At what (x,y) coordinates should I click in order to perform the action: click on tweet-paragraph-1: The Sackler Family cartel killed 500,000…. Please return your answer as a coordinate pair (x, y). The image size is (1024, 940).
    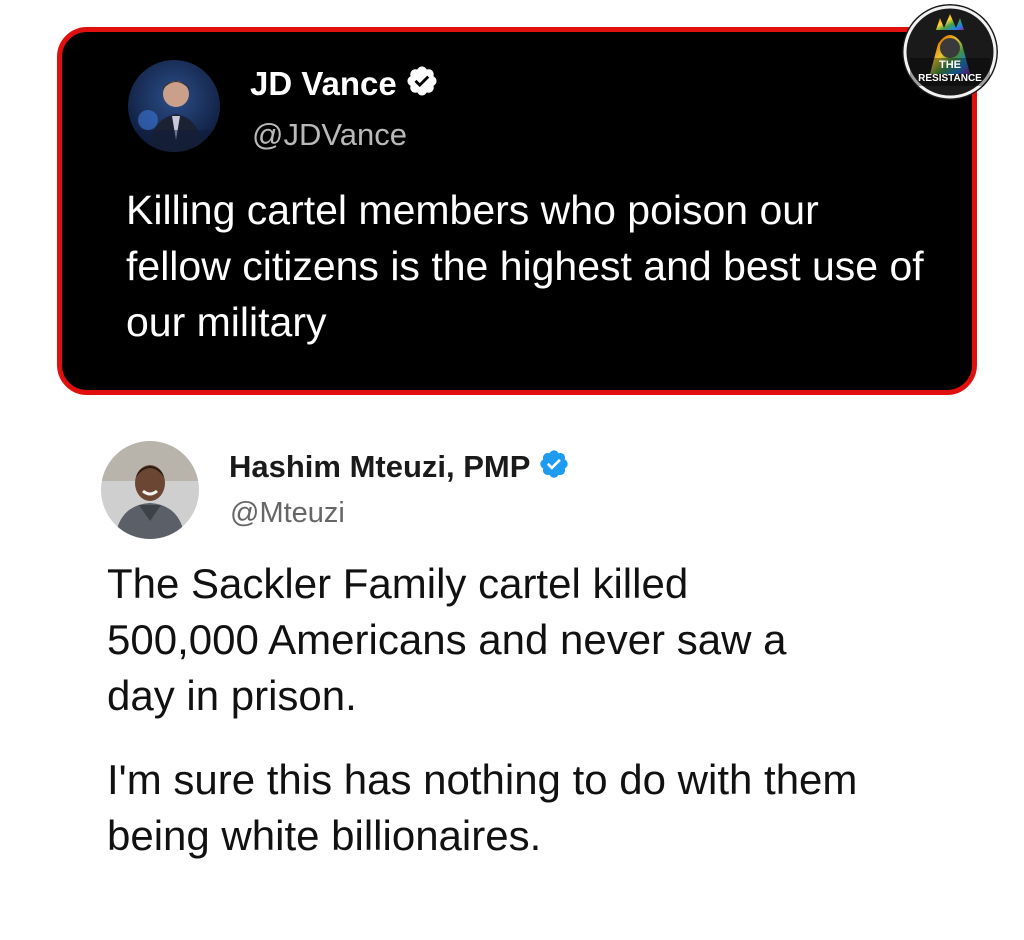
    Looking at the image, I should click on (447, 639).